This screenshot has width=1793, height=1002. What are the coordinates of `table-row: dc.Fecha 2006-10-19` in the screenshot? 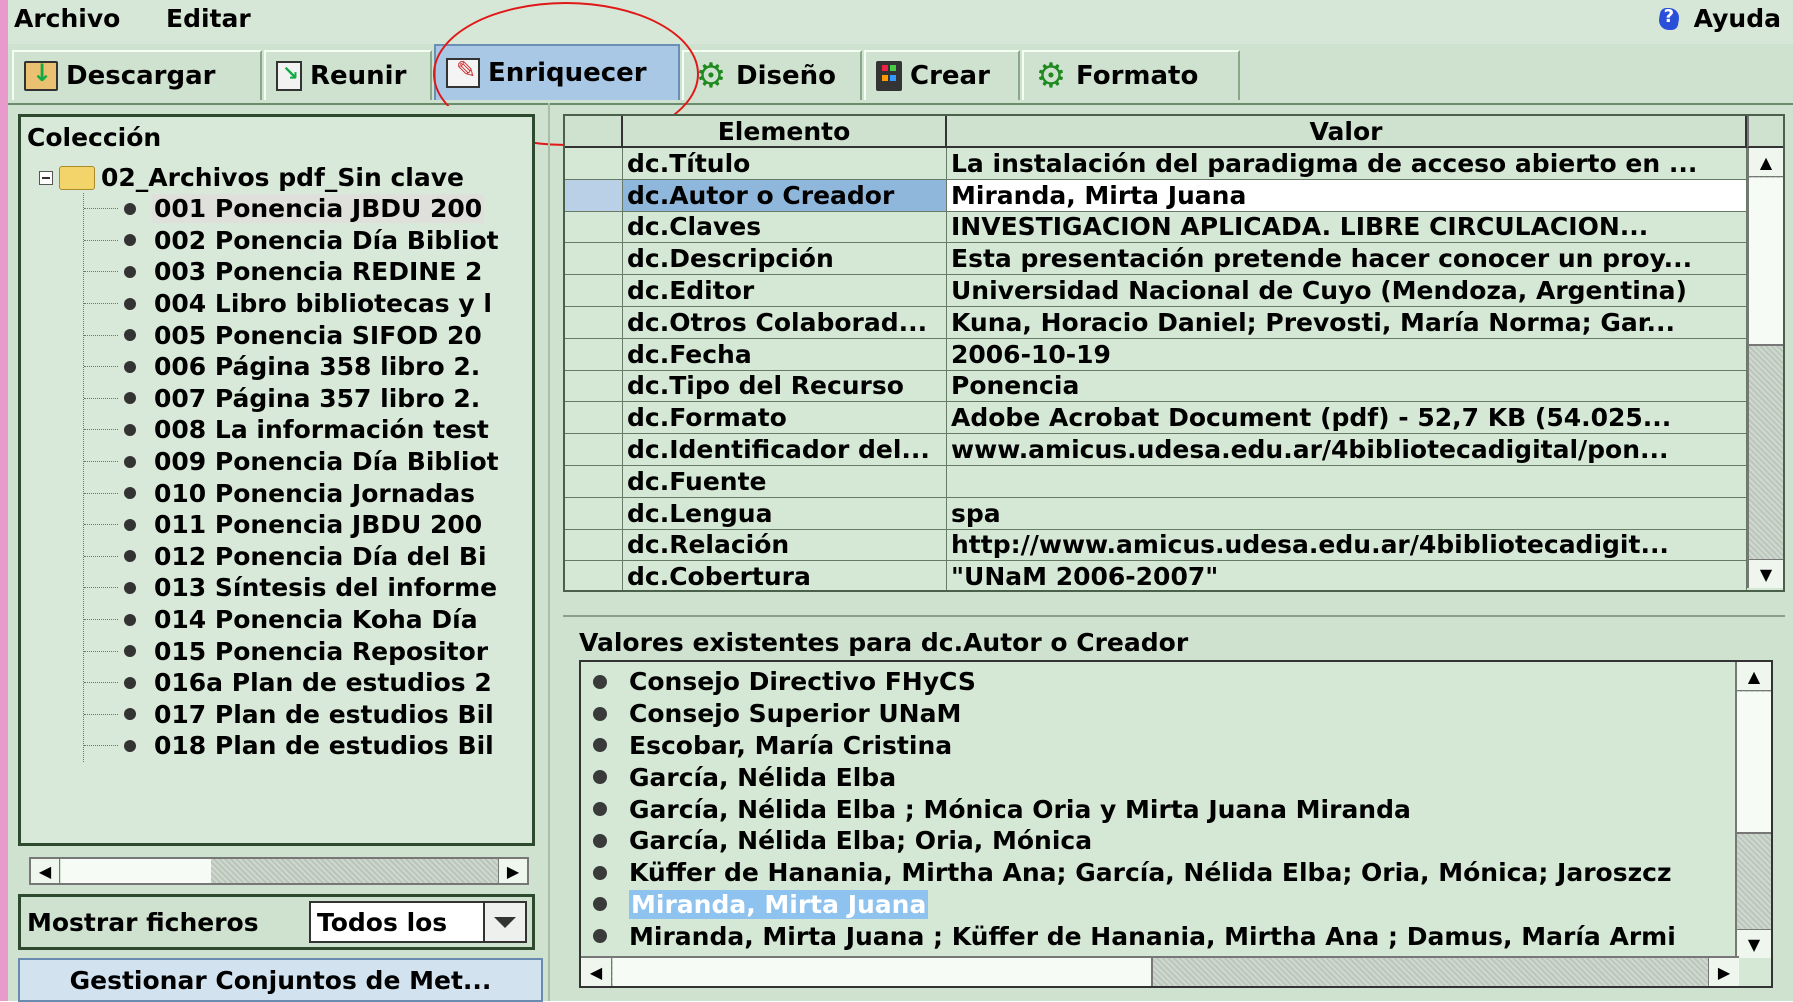 It's located at (1156, 354).